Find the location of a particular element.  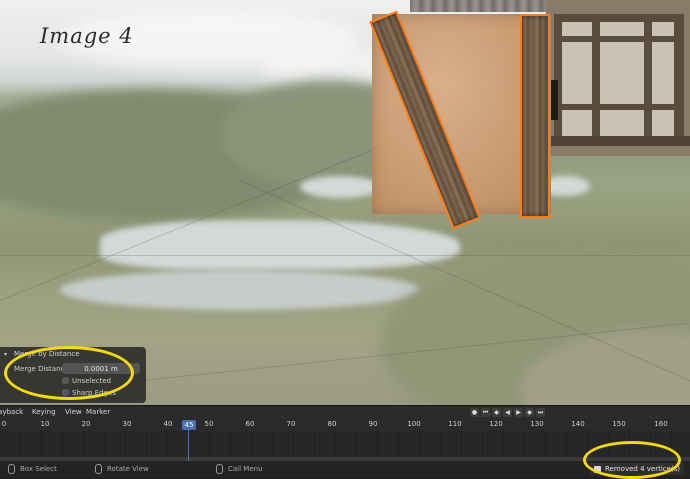

frame-tick: 80 is located at coordinates (332, 424).